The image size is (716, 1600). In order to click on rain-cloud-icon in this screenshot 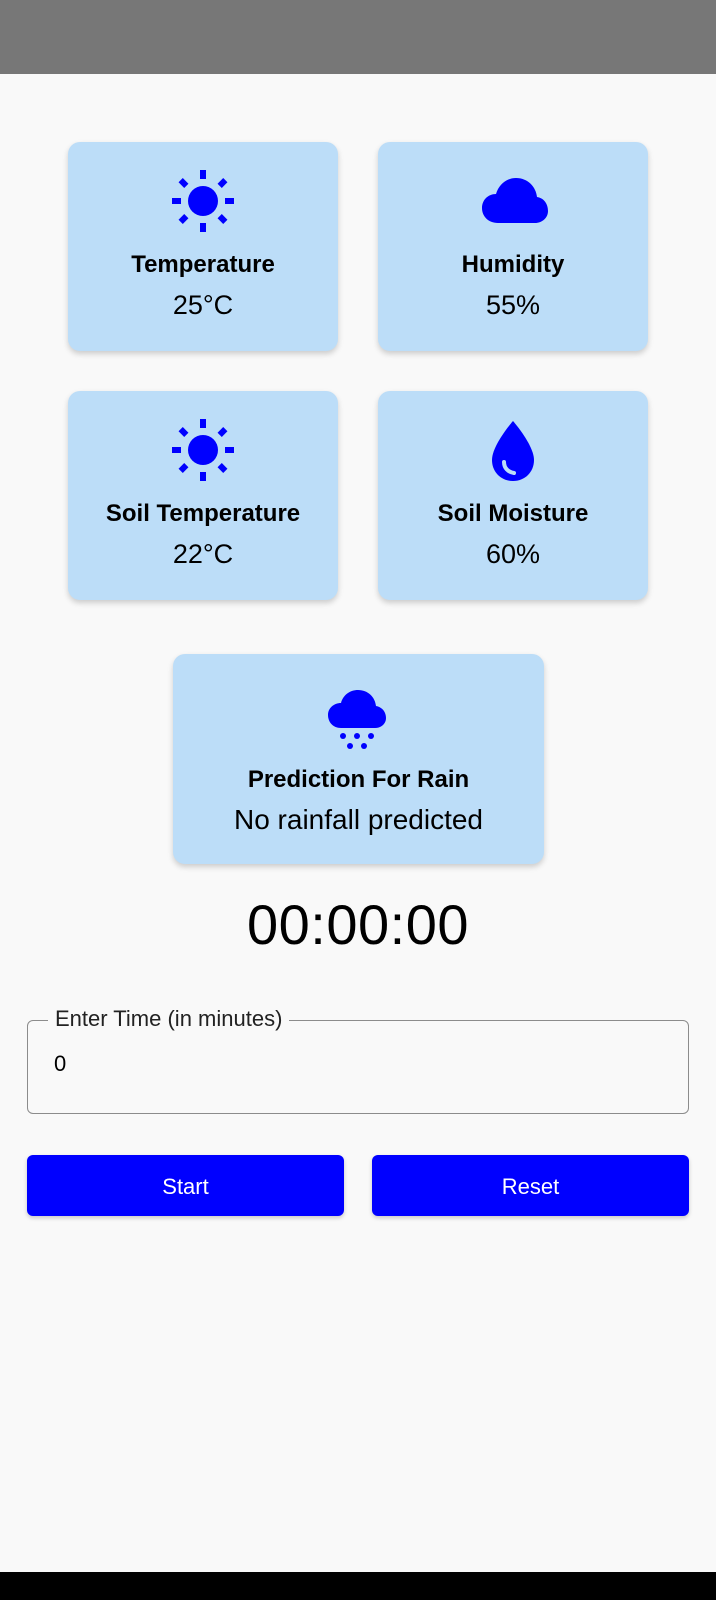, I will do `click(357, 719)`.